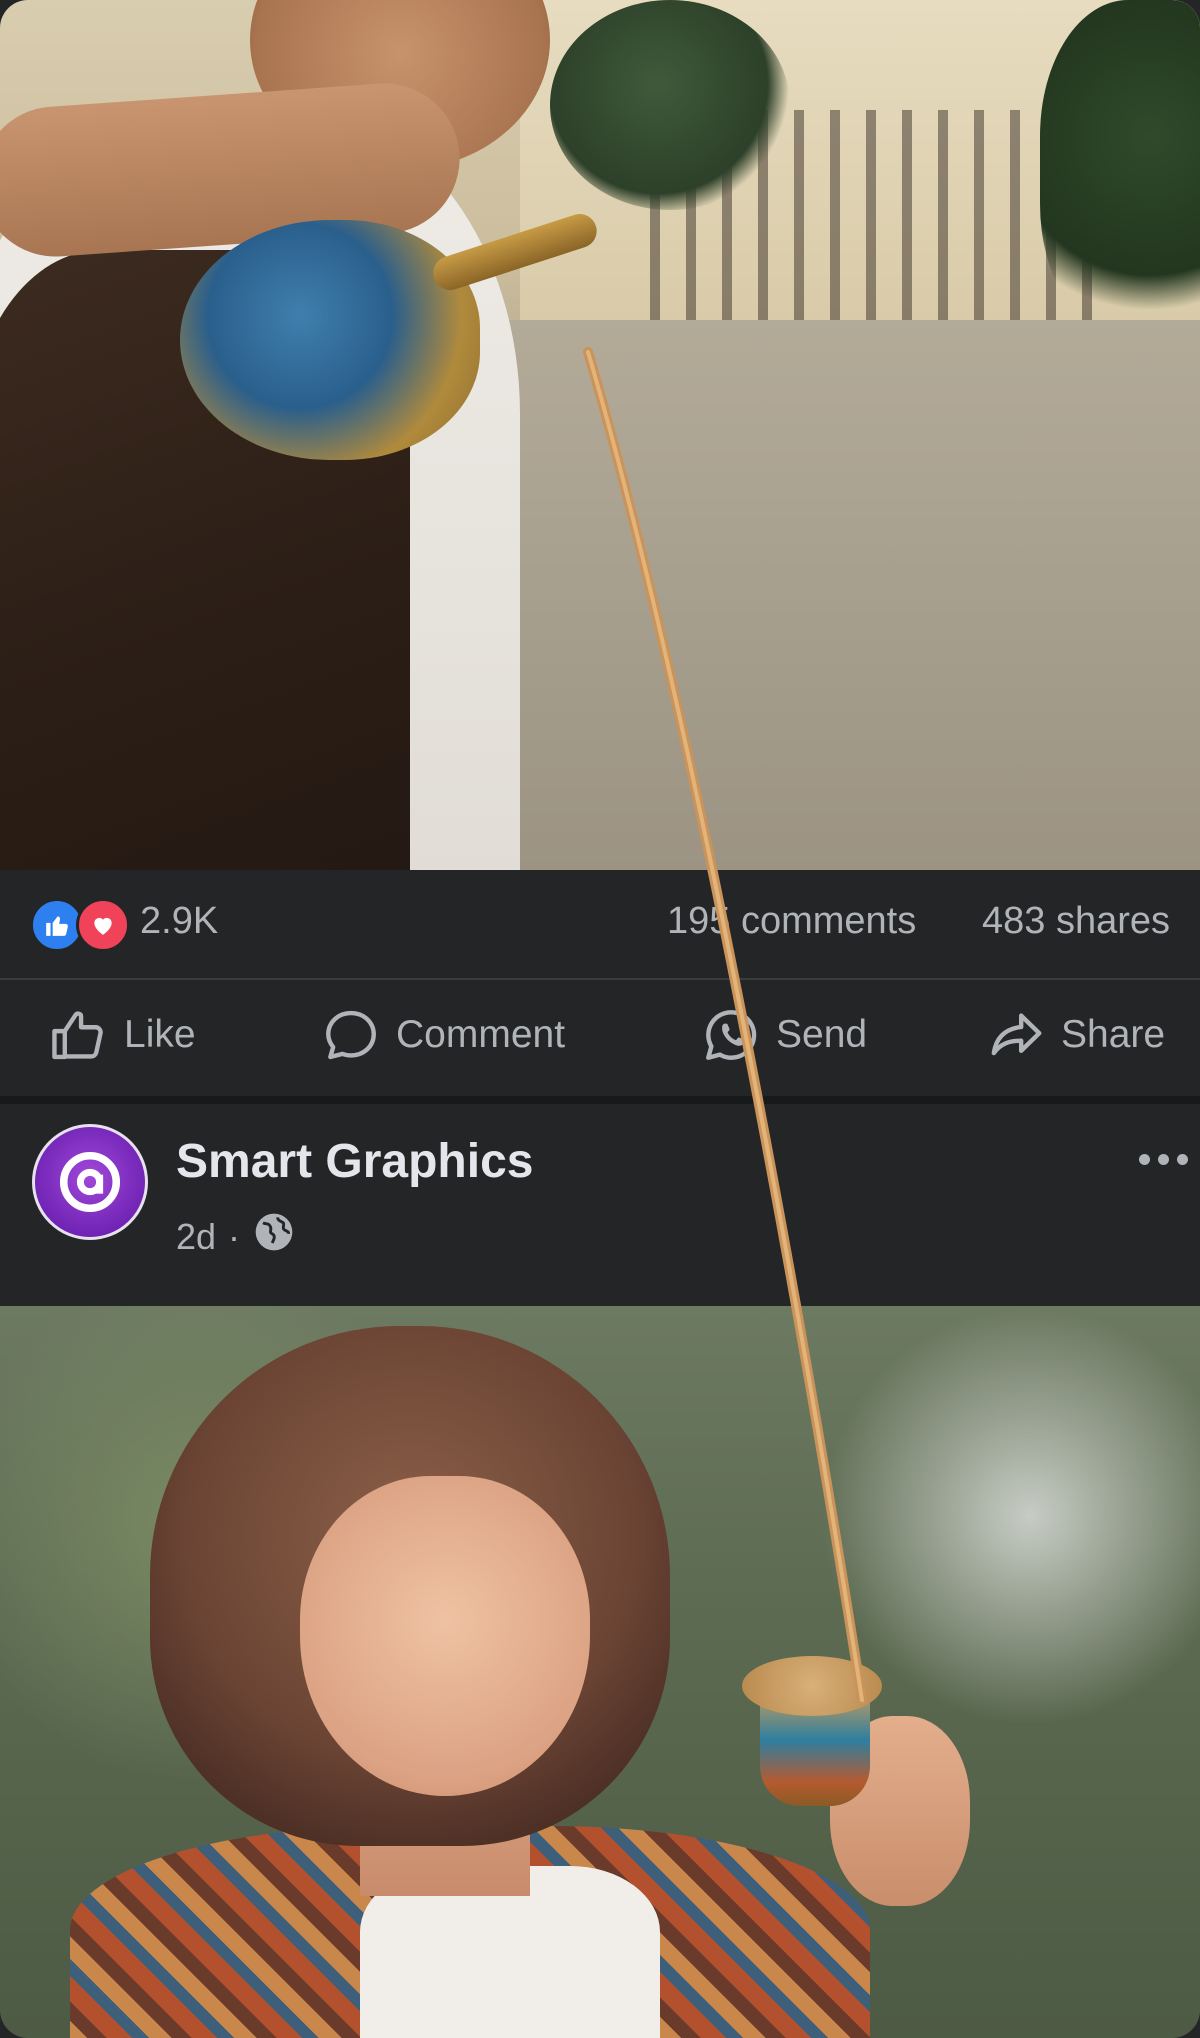 The image size is (1200, 2038). Describe the element at coordinates (79, 1035) in the screenshot. I see `thumbs-up-icon` at that location.